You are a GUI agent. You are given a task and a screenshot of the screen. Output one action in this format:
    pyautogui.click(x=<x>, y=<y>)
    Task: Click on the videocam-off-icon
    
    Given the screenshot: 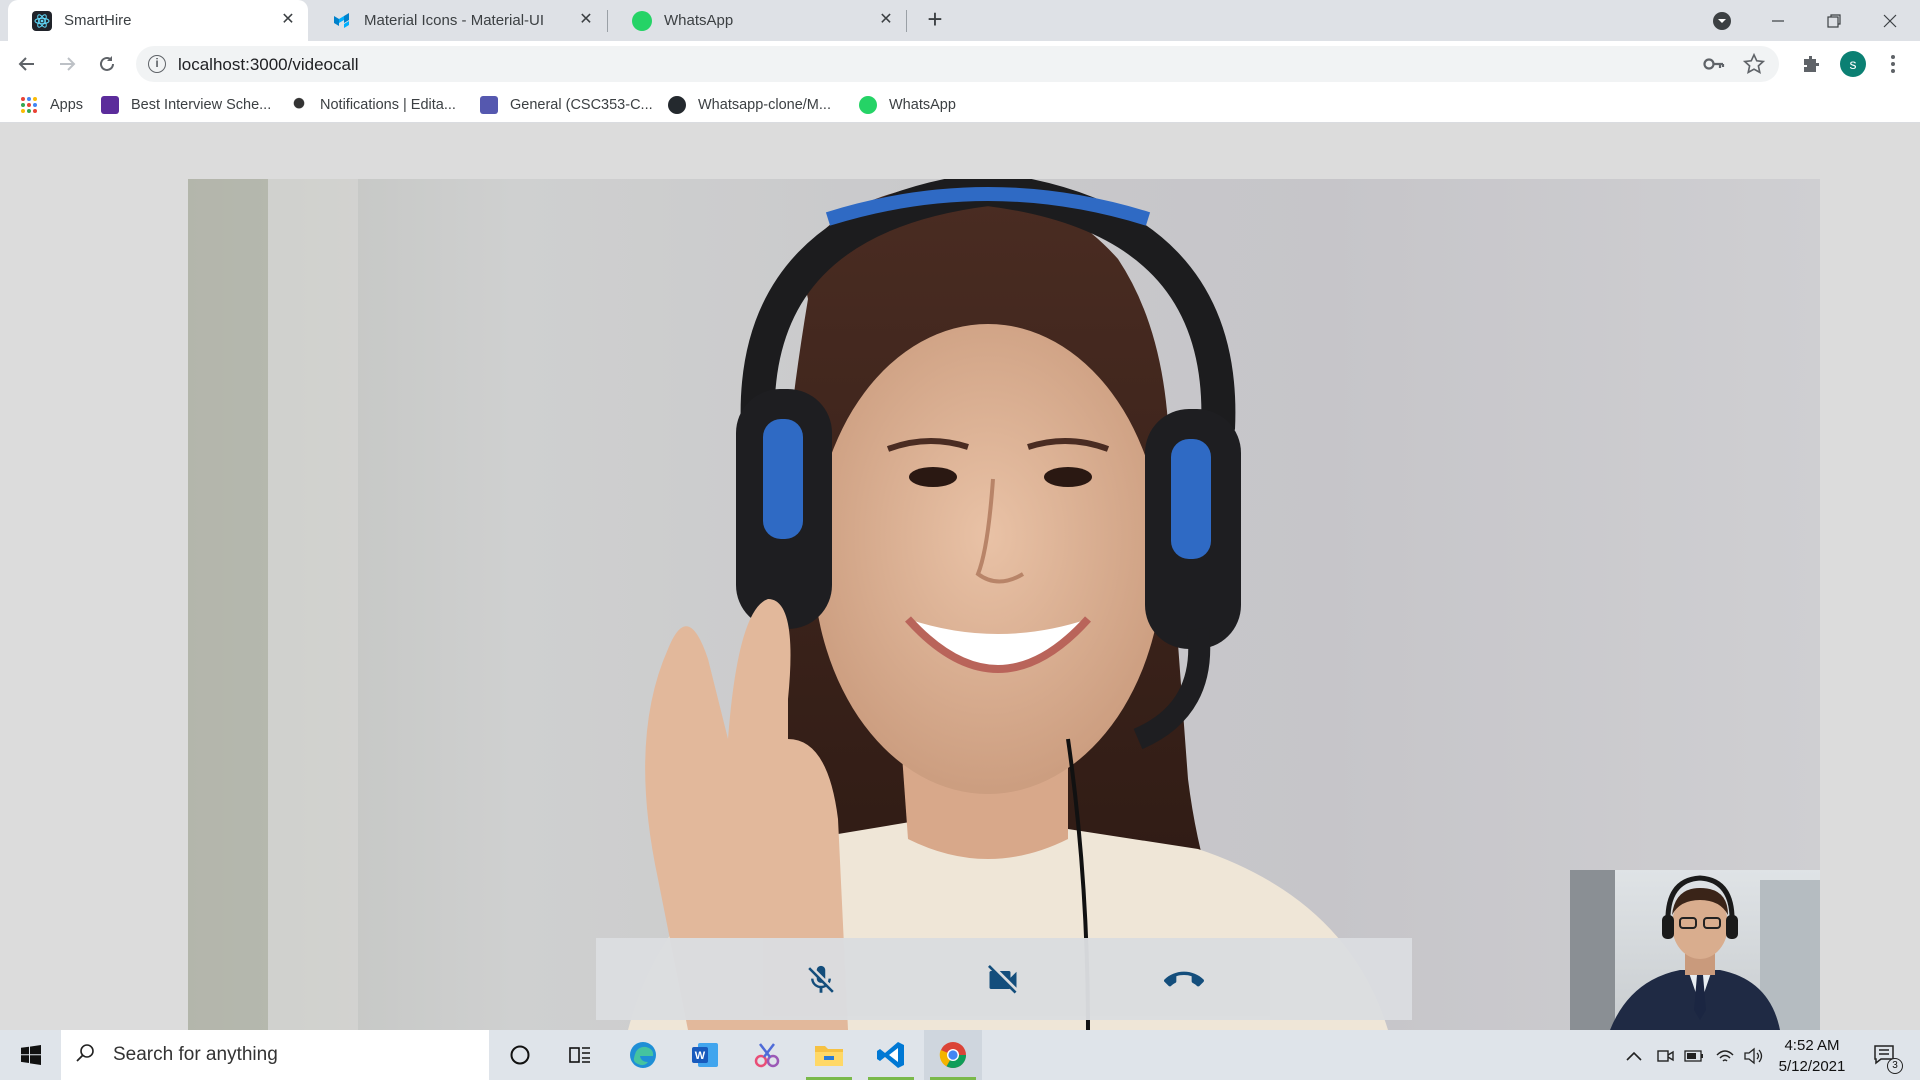 What is the action you would take?
    pyautogui.click(x=1002, y=979)
    